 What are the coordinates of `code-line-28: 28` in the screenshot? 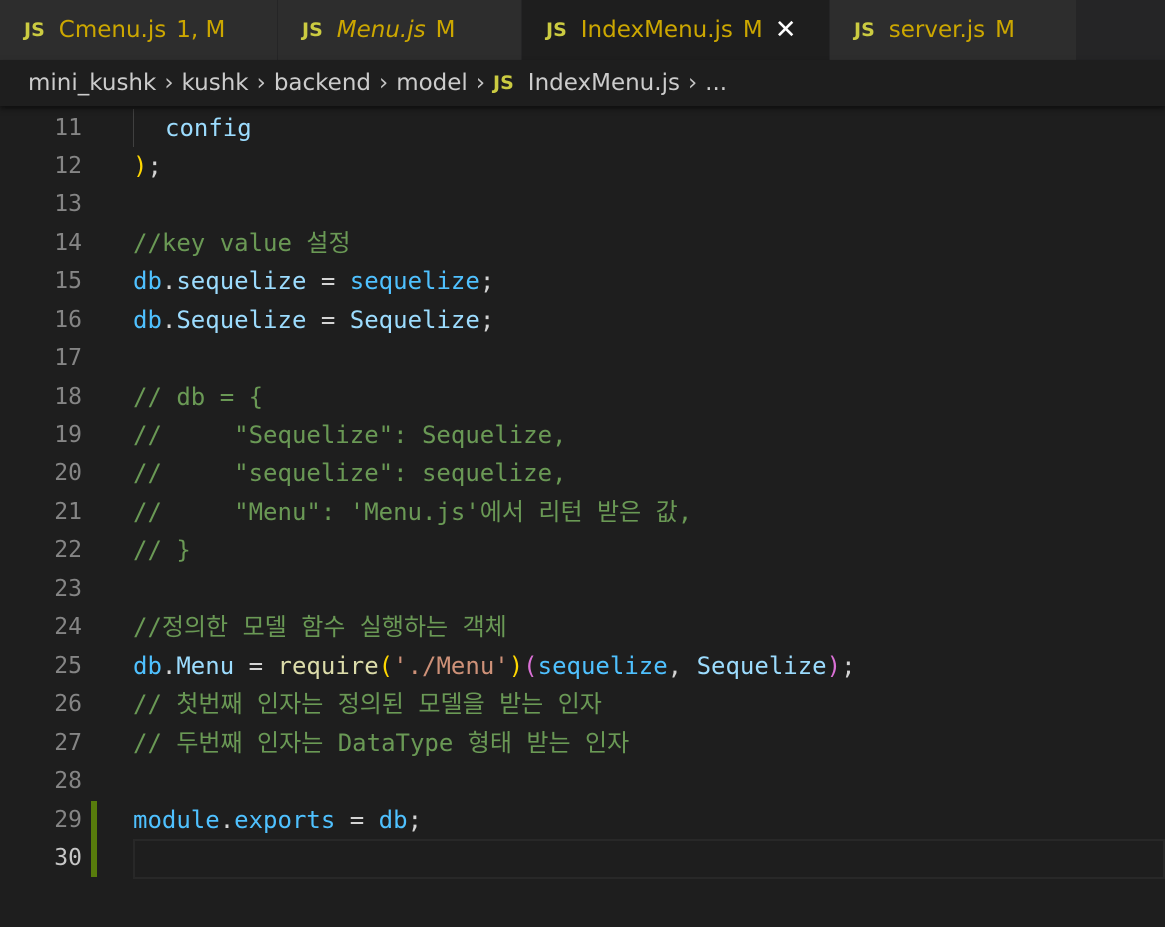 It's located at (582, 781).